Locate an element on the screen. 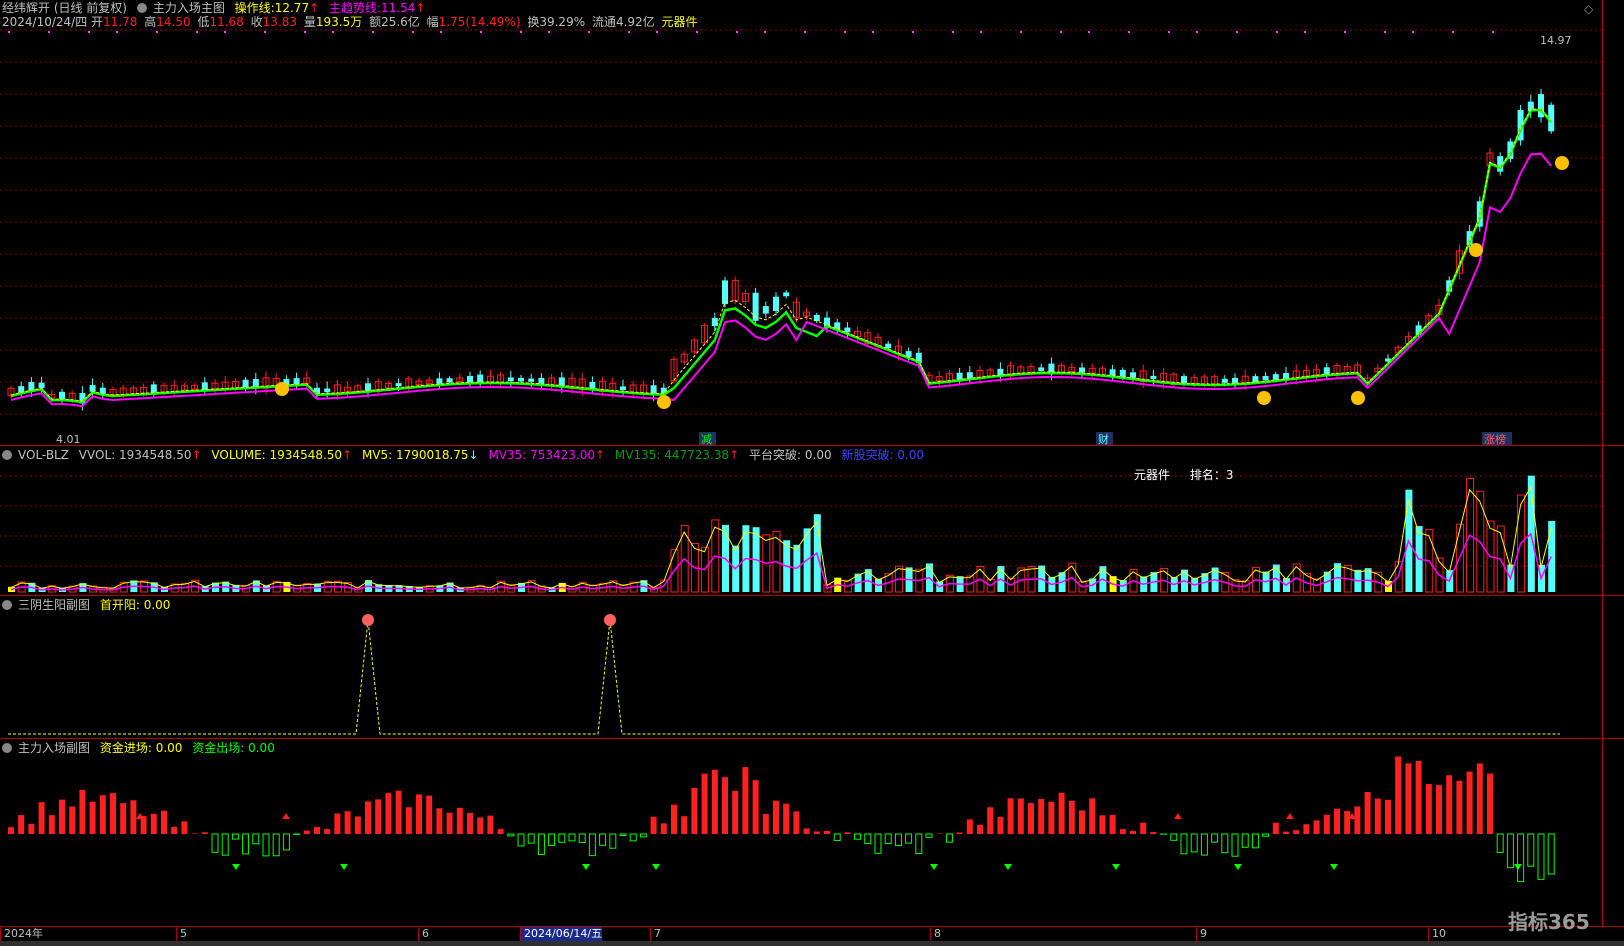 Image resolution: width=1624 pixels, height=946 pixels. close-value: 13.83 is located at coordinates (280, 22).